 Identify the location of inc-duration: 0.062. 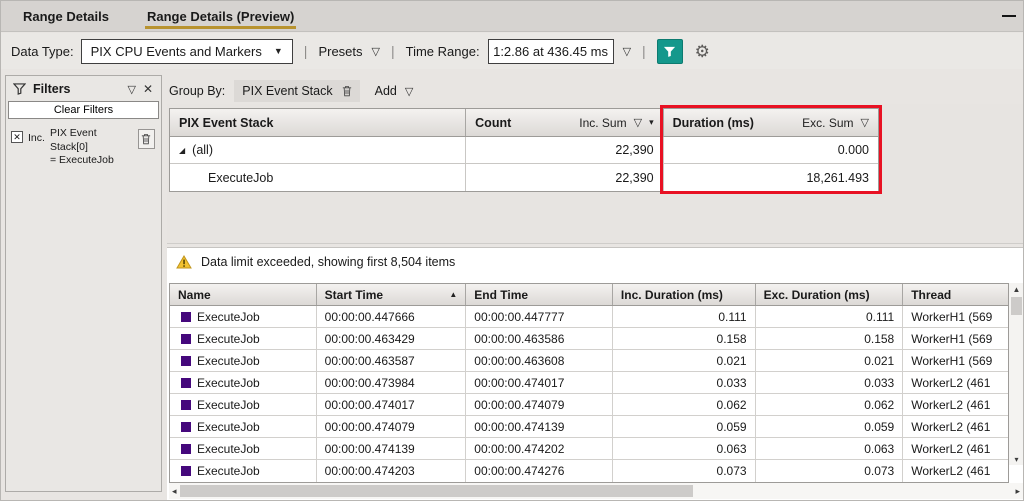
(684, 404).